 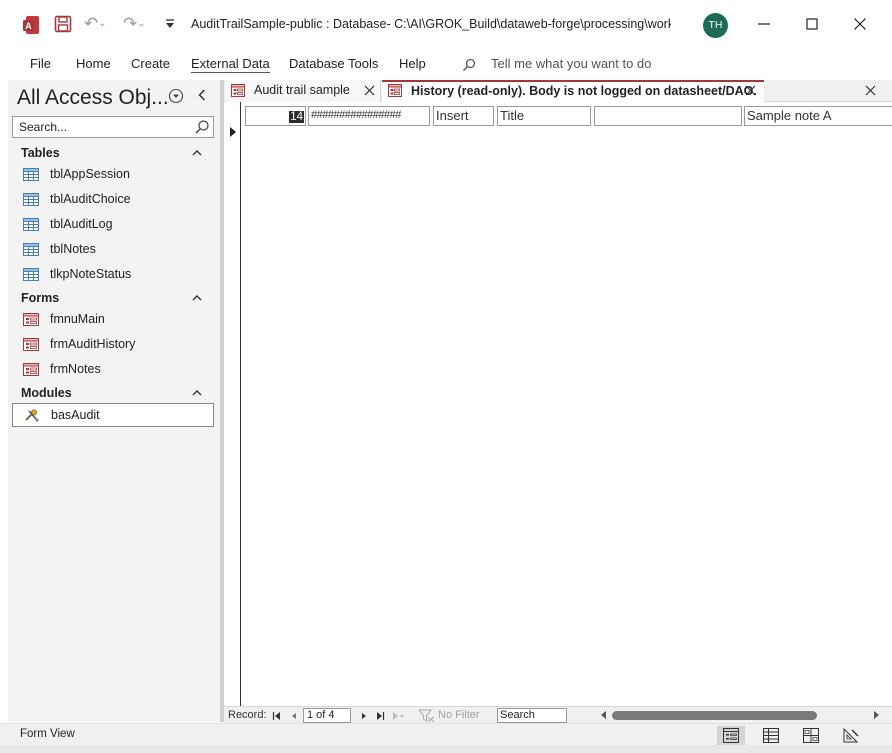 What do you see at coordinates (81, 224) in the screenshot?
I see `nav-item-label: tblAuditLog` at bounding box center [81, 224].